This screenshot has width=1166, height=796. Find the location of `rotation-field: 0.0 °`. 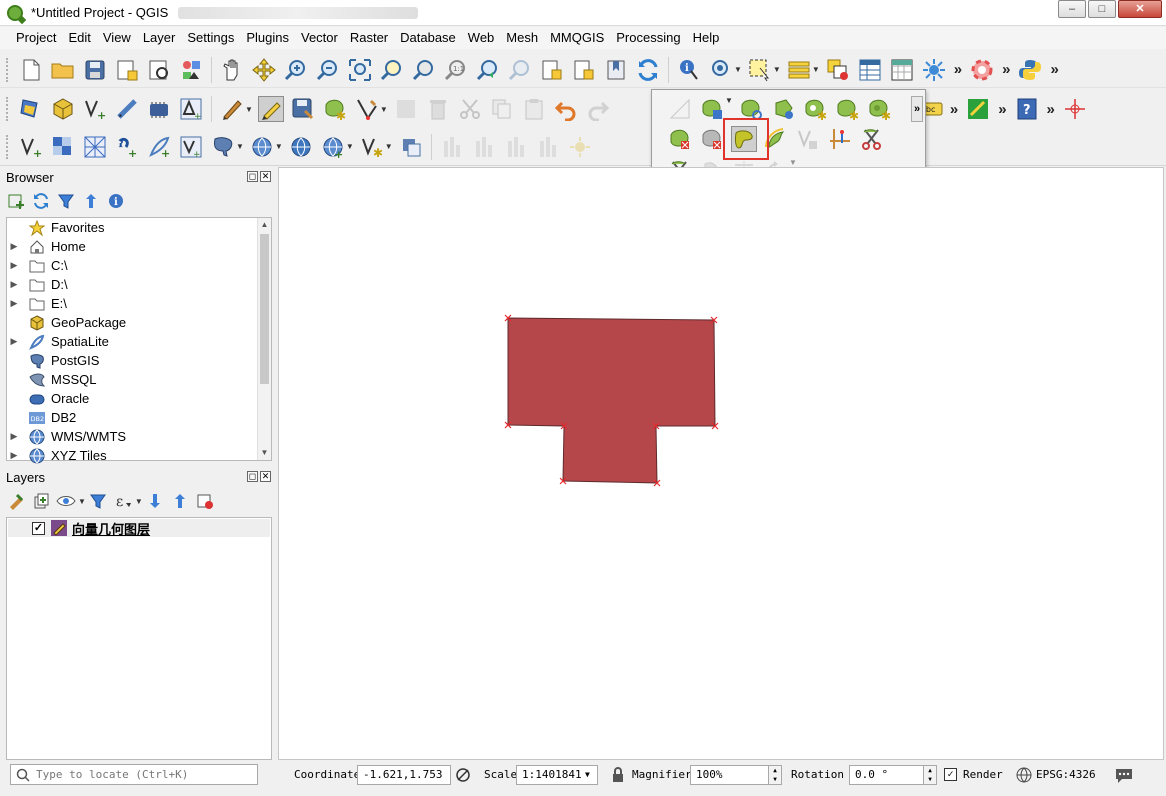

rotation-field: 0.0 ° is located at coordinates (887, 775).